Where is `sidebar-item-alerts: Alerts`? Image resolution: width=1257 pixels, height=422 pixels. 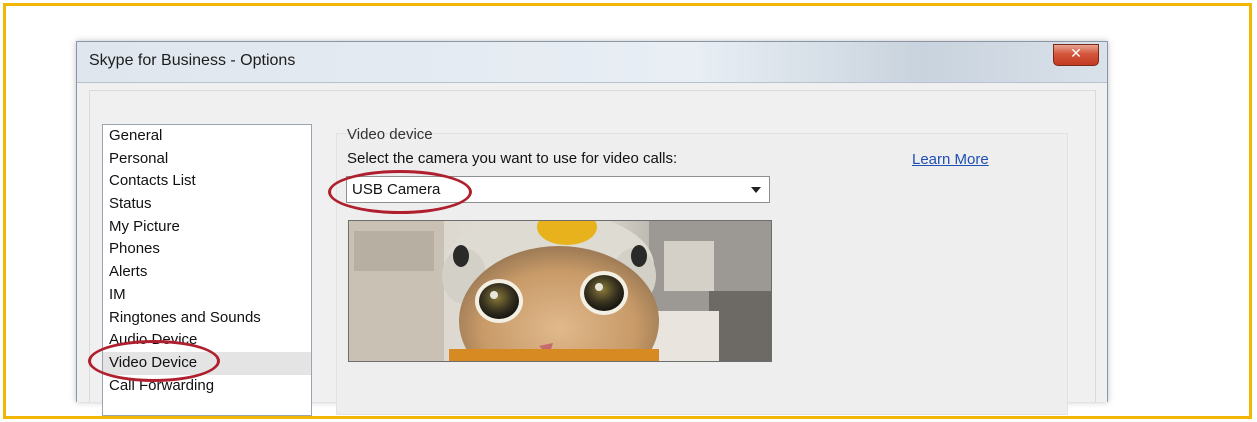 sidebar-item-alerts: Alerts is located at coordinates (207, 272).